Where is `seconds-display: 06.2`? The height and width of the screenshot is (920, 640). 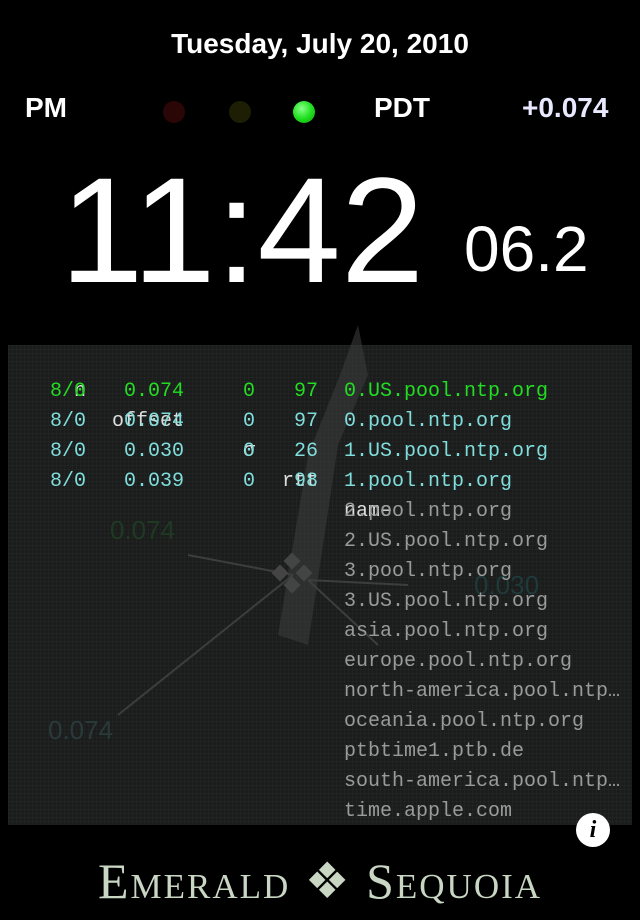
seconds-display: 06.2 is located at coordinates (526, 249).